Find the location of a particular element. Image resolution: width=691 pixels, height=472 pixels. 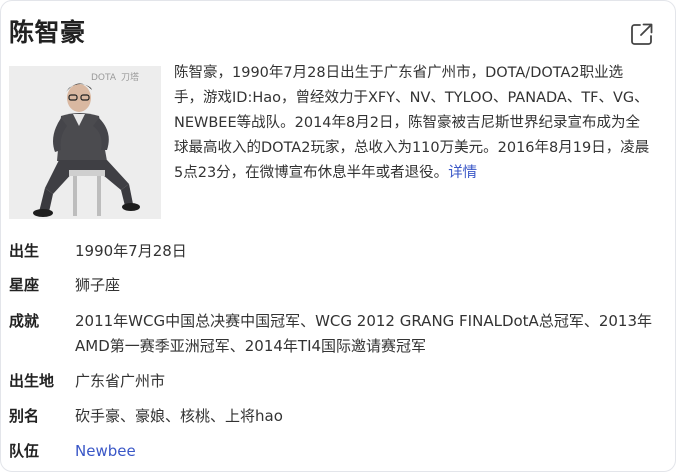

fact-label: 别名 is located at coordinates (24, 416).